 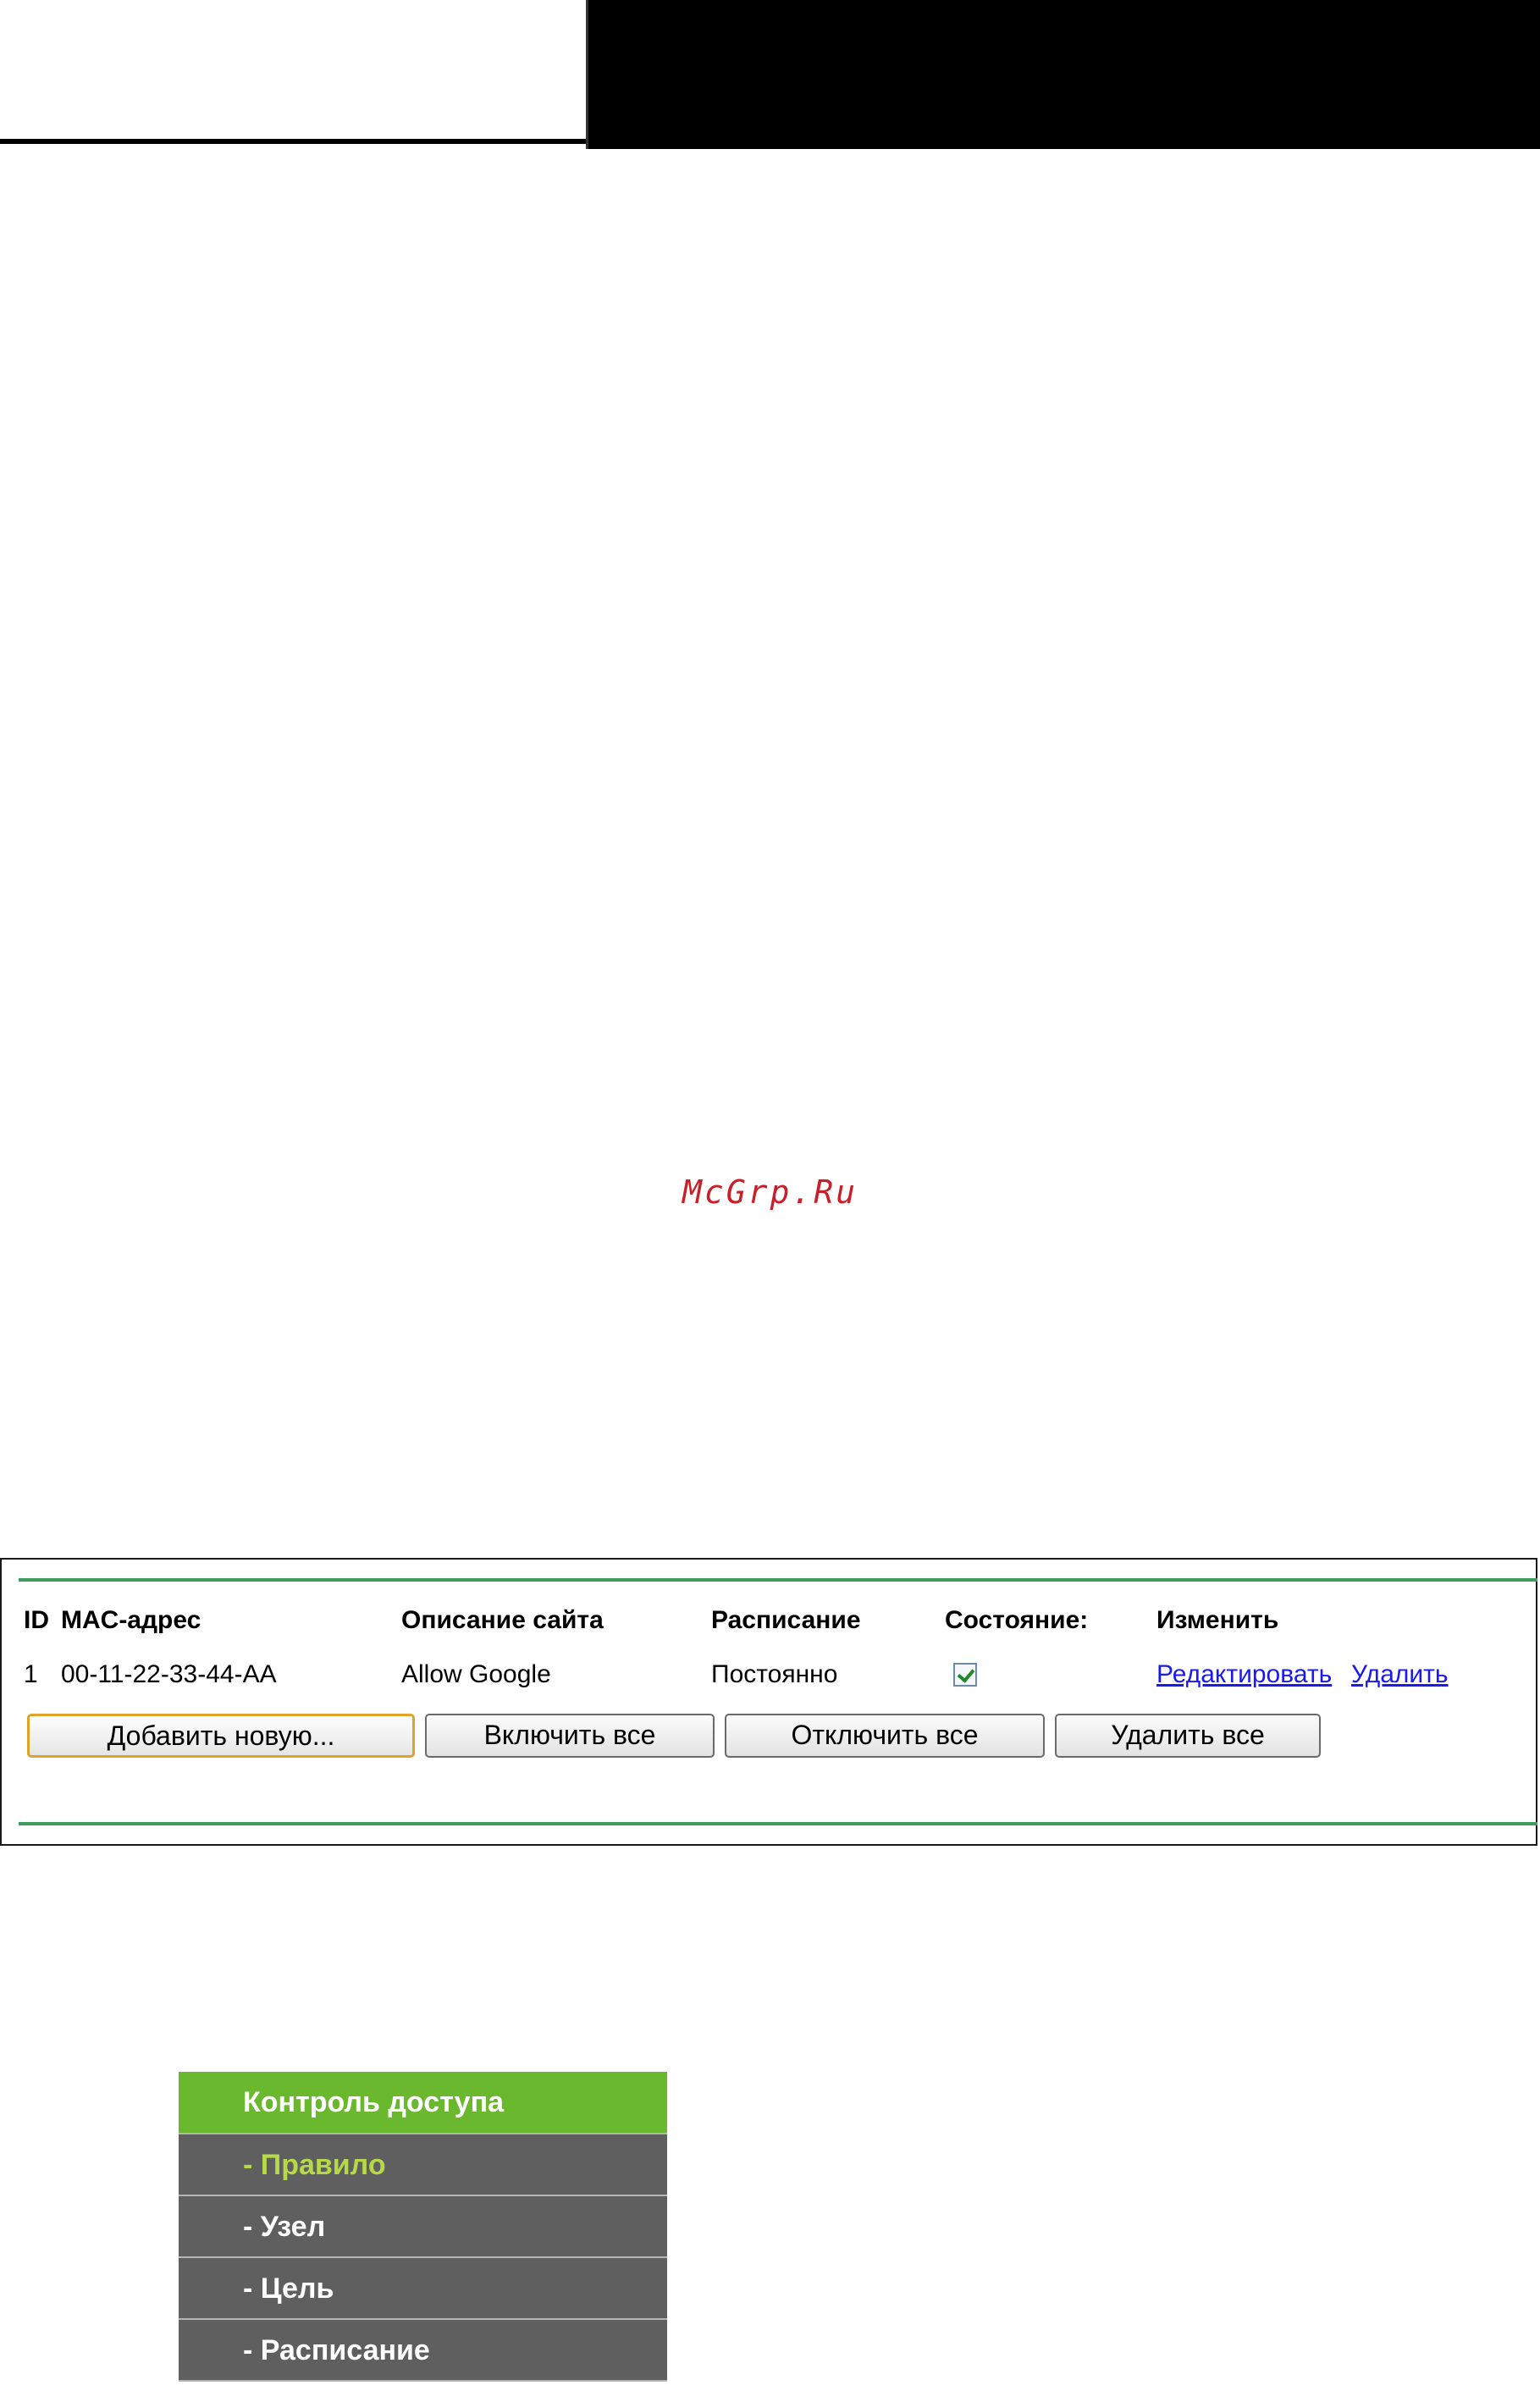 I want to click on bottom-divider, so click(x=778, y=1823).